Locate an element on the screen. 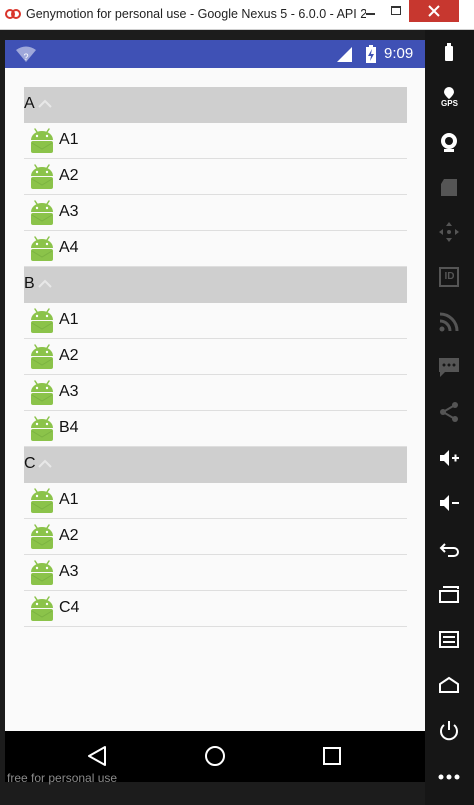 This screenshot has height=805, width=474. watermark-text: free for personal use is located at coordinates (62, 778).